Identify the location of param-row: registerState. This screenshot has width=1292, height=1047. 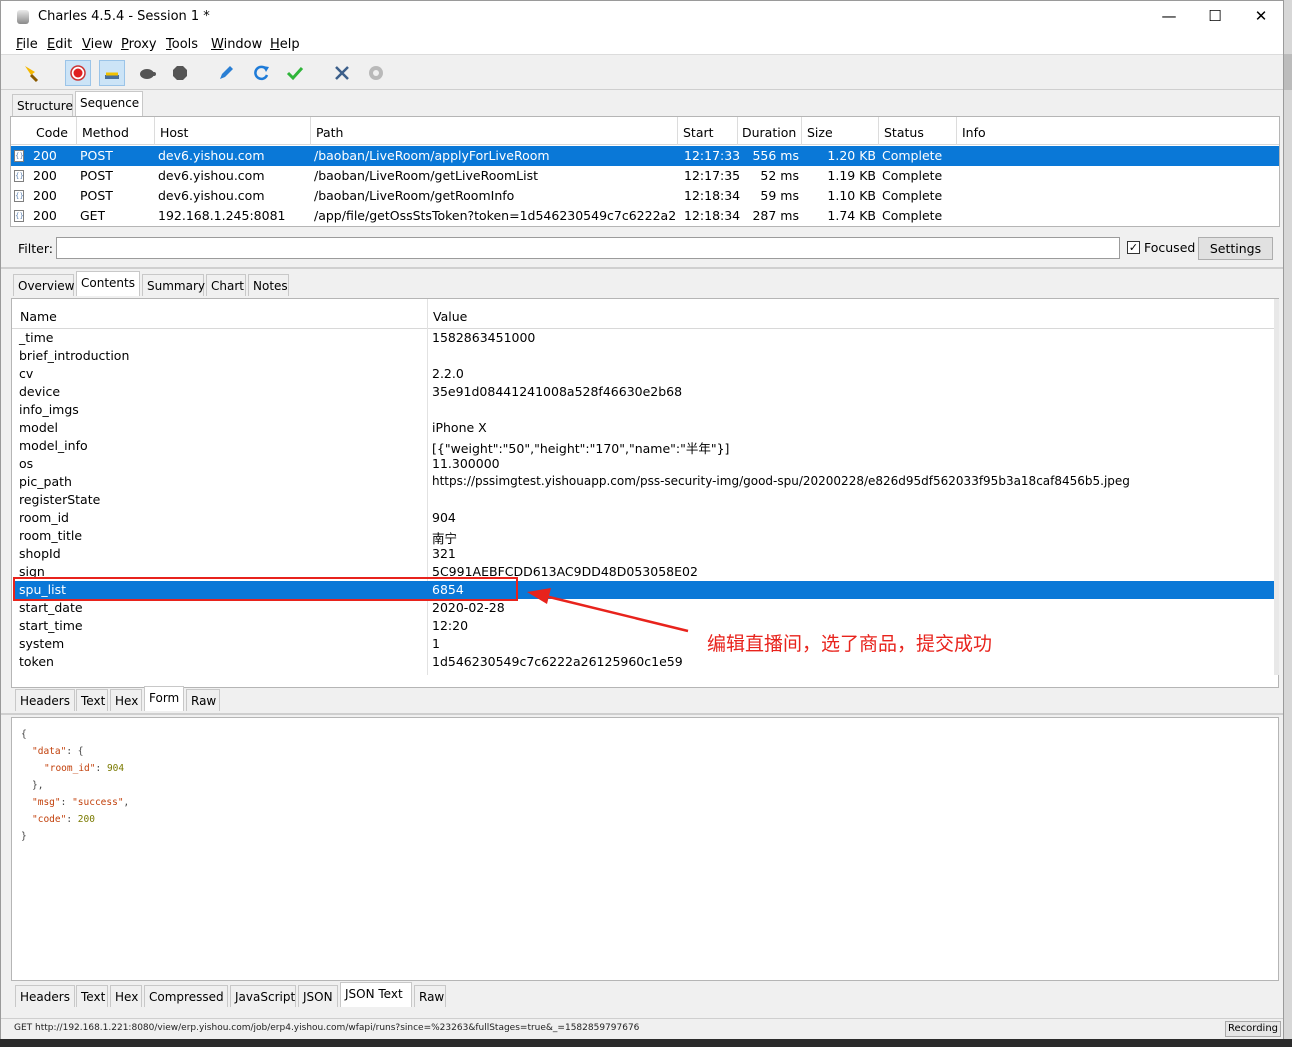
(644, 500).